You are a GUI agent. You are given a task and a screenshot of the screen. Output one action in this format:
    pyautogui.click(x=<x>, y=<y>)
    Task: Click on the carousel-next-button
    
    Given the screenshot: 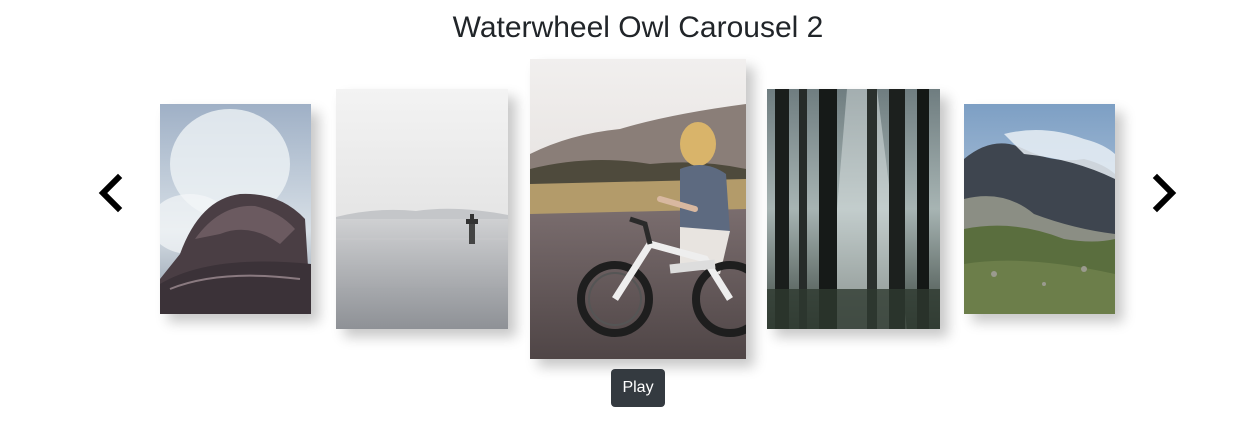 What is the action you would take?
    pyautogui.click(x=1165, y=194)
    